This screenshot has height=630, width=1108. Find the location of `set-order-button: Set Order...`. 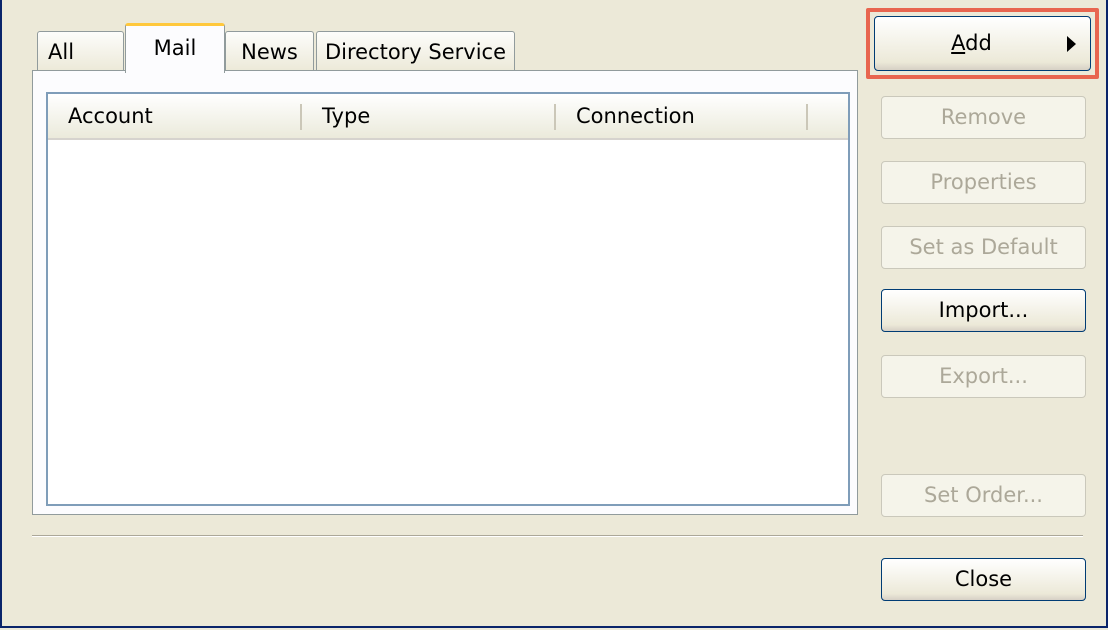

set-order-button: Set Order... is located at coordinates (983, 495).